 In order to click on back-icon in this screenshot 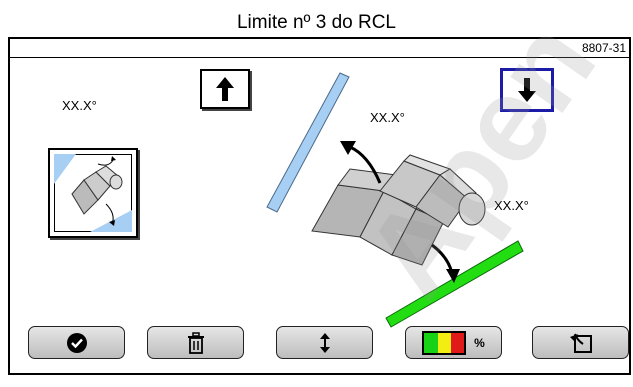, I will do `click(580, 343)`.